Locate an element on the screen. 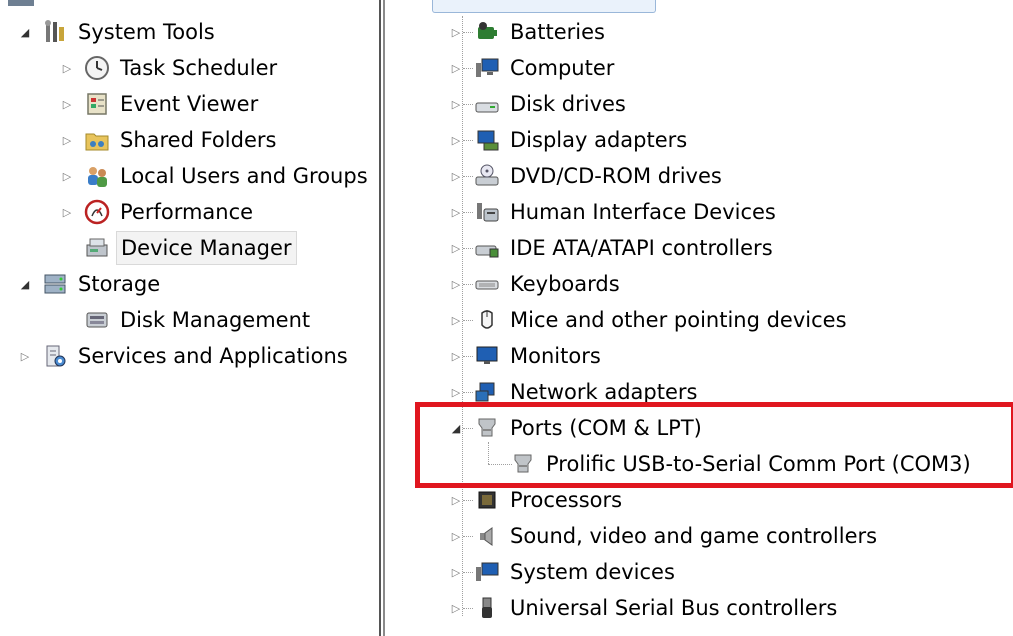 Image resolution: width=1013 pixels, height=636 pixels. computer-icon is located at coordinates (487, 68).